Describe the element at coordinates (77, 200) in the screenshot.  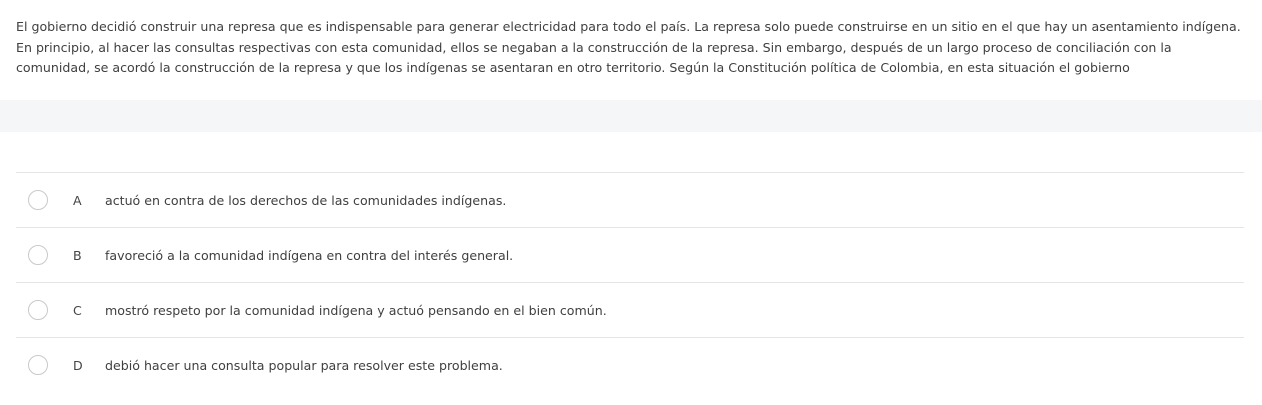
I see `option-letter: A` at that location.